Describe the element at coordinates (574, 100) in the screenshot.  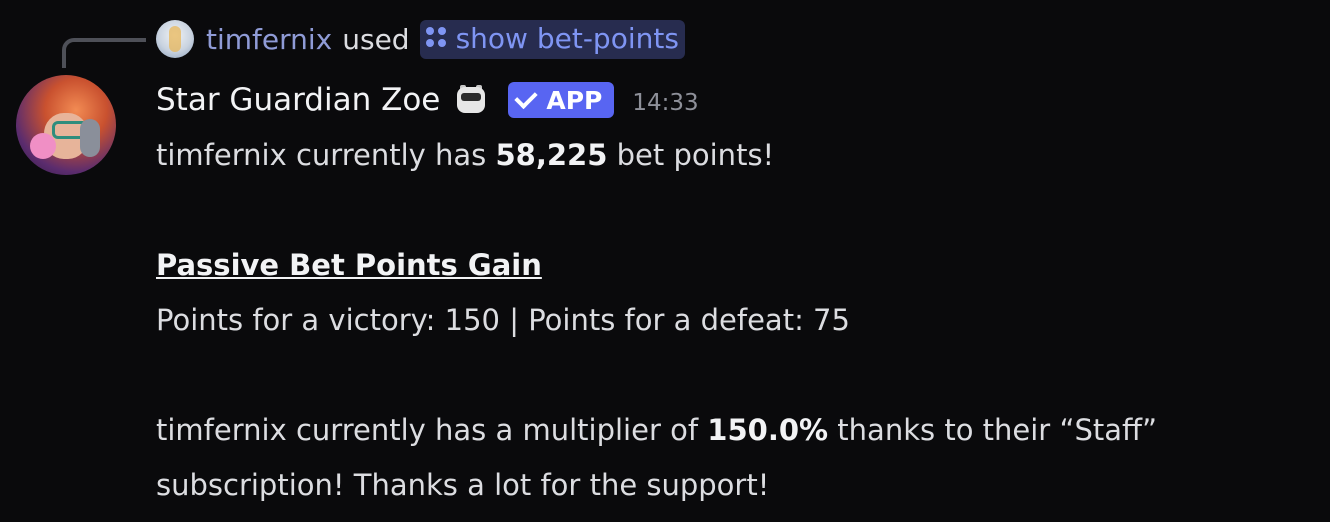
I see `app-badge-label: APP` at that location.